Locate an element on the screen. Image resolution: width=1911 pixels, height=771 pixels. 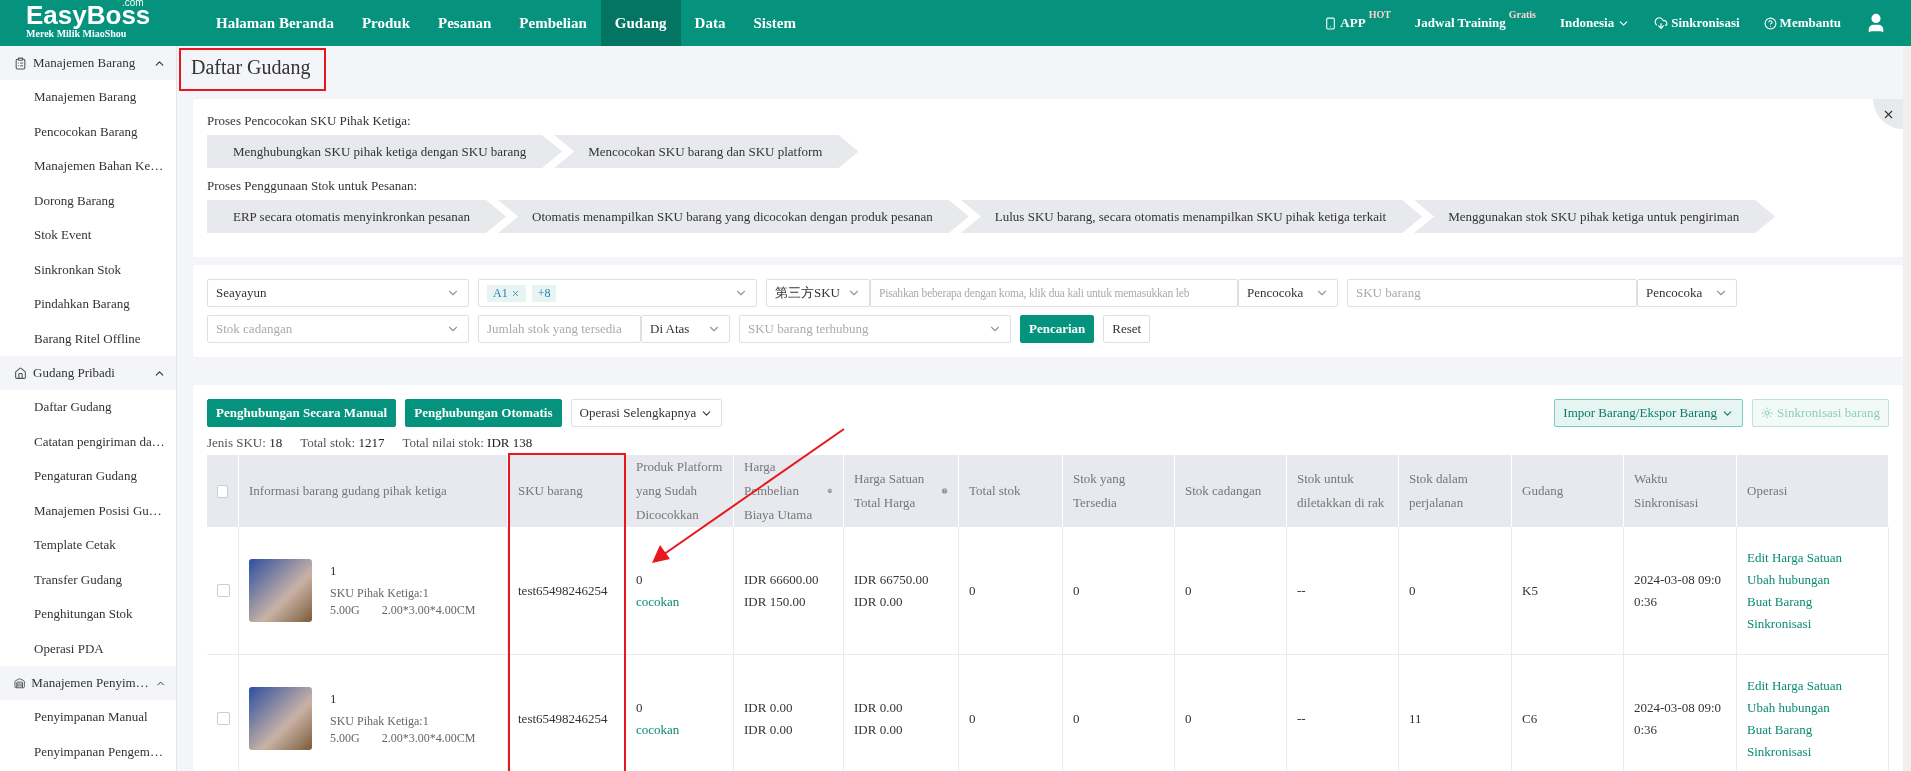
column-header: Harga Satuan Total Harga is located at coordinates (890, 491).